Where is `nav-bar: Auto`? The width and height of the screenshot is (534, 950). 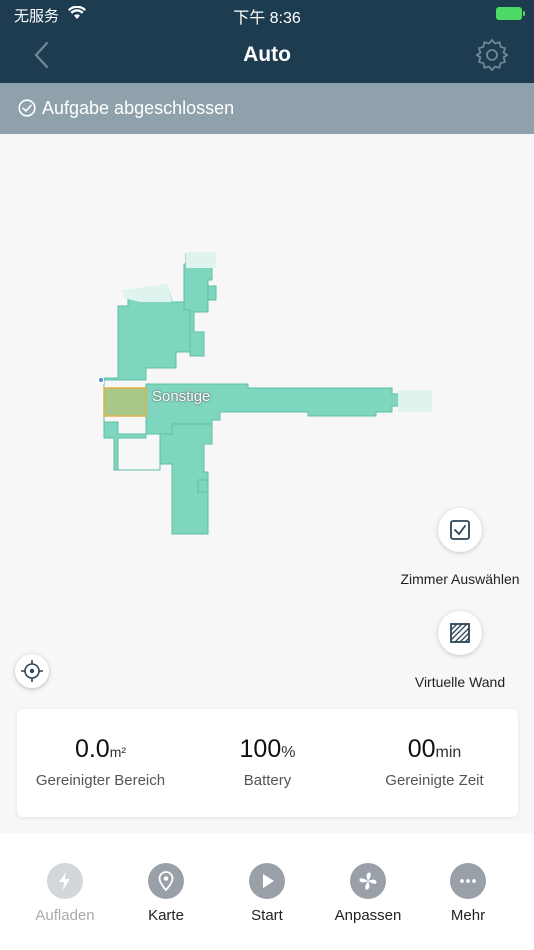
nav-bar: Auto is located at coordinates (267, 55).